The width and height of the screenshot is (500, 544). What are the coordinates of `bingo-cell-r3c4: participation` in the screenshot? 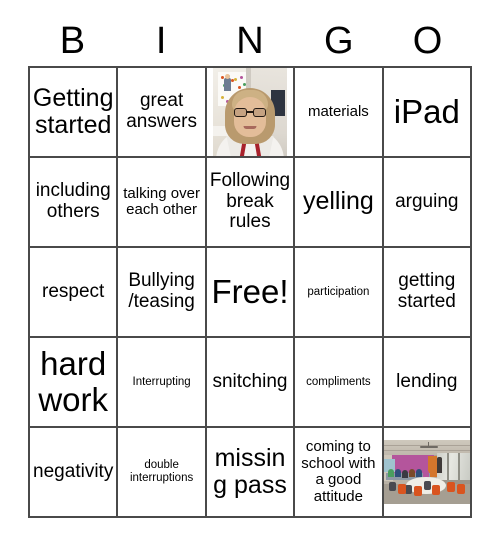 It's located at (339, 293).